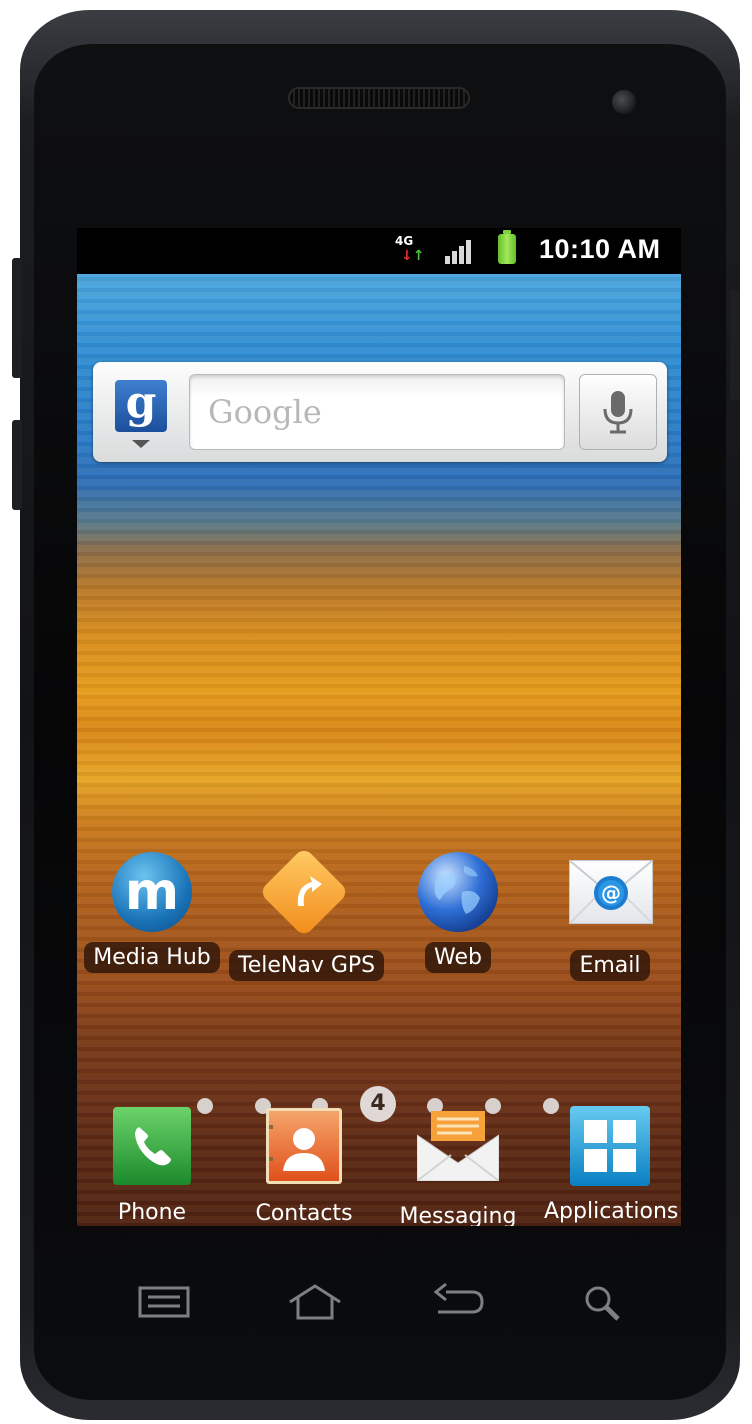 The width and height of the screenshot is (752, 1424). I want to click on back-key, so click(459, 1302).